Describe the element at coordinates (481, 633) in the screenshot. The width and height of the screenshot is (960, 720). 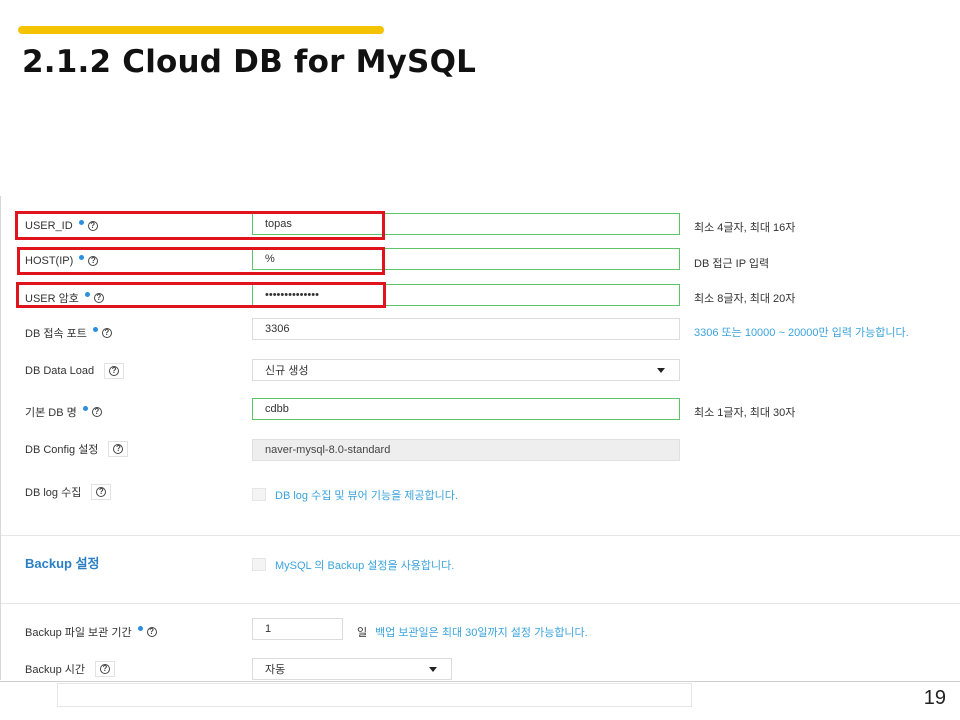
I see `backup-retention-hint: 백업 보관일은 최대 30일까지 설정 가능합니다.` at that location.